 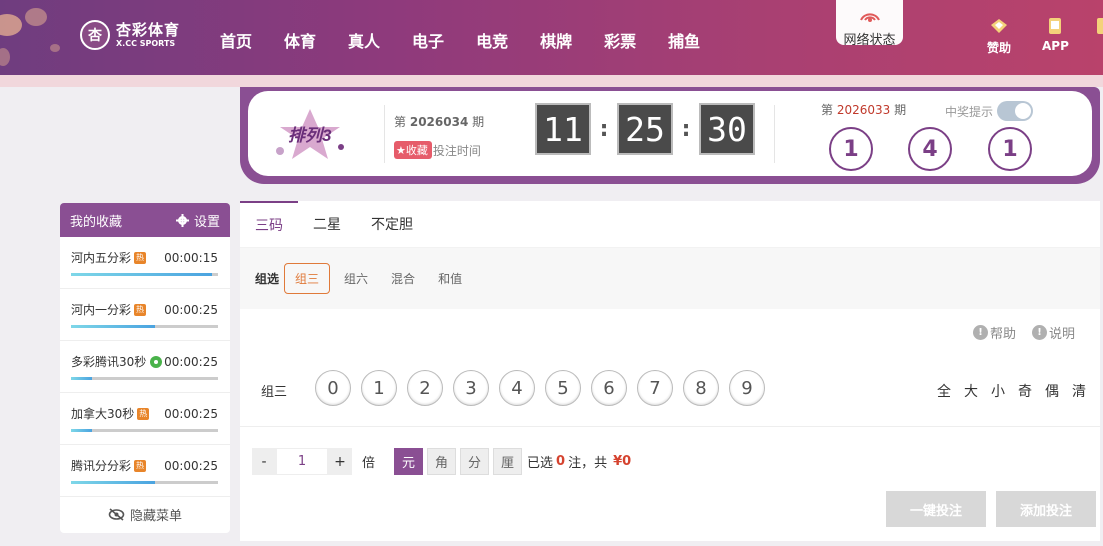 I want to click on timer-hours: 11, so click(x=563, y=129).